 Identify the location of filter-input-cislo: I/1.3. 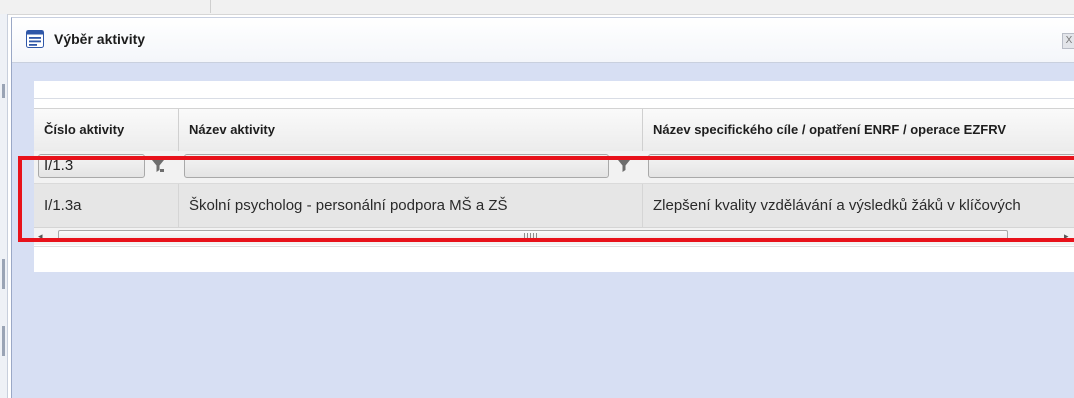
(91, 166).